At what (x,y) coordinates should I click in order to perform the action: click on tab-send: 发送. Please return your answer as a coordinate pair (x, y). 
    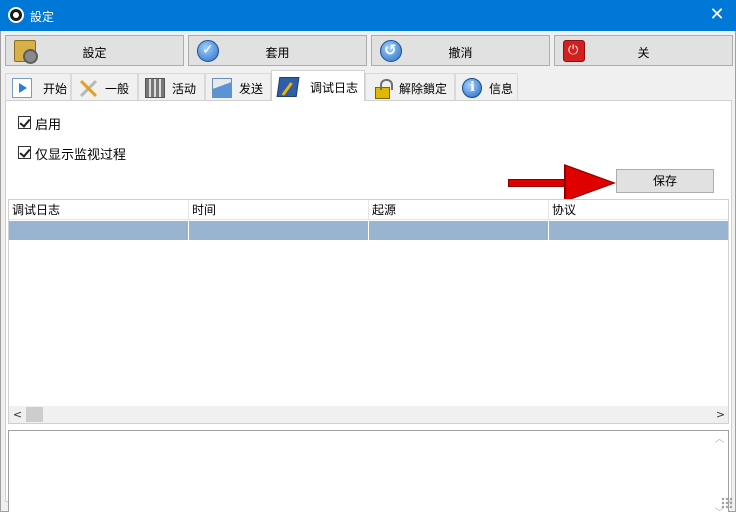
    Looking at the image, I should click on (238, 86).